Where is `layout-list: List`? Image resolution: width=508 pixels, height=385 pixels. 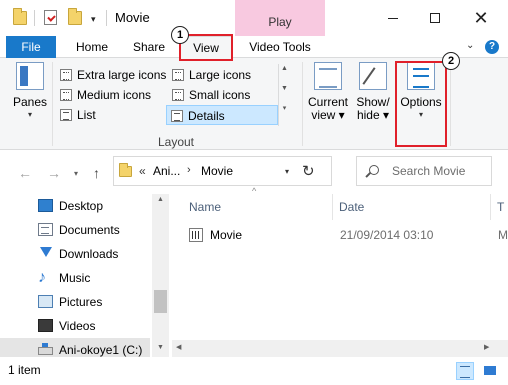 layout-list: List is located at coordinates (112, 115).